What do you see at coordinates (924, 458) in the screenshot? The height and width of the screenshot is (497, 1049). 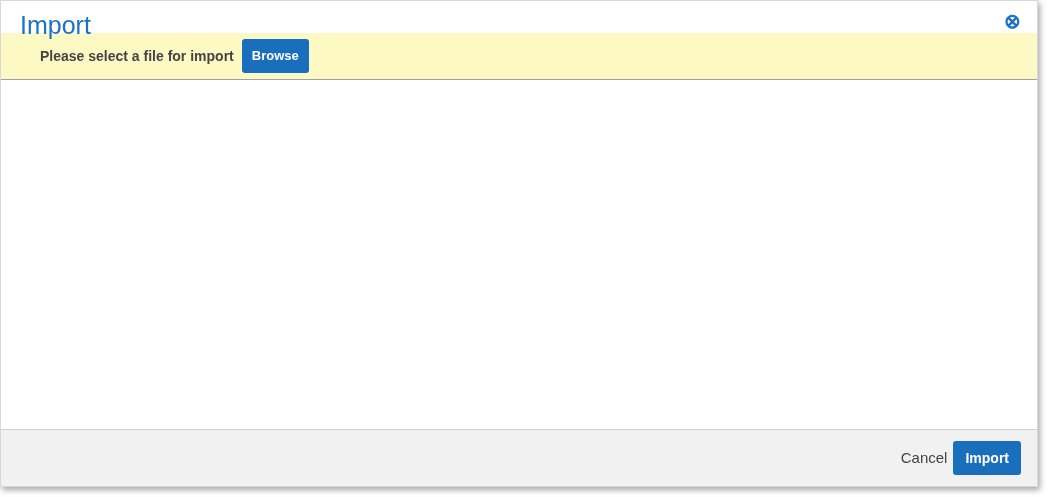 I see `cancel-button: Cancel` at bounding box center [924, 458].